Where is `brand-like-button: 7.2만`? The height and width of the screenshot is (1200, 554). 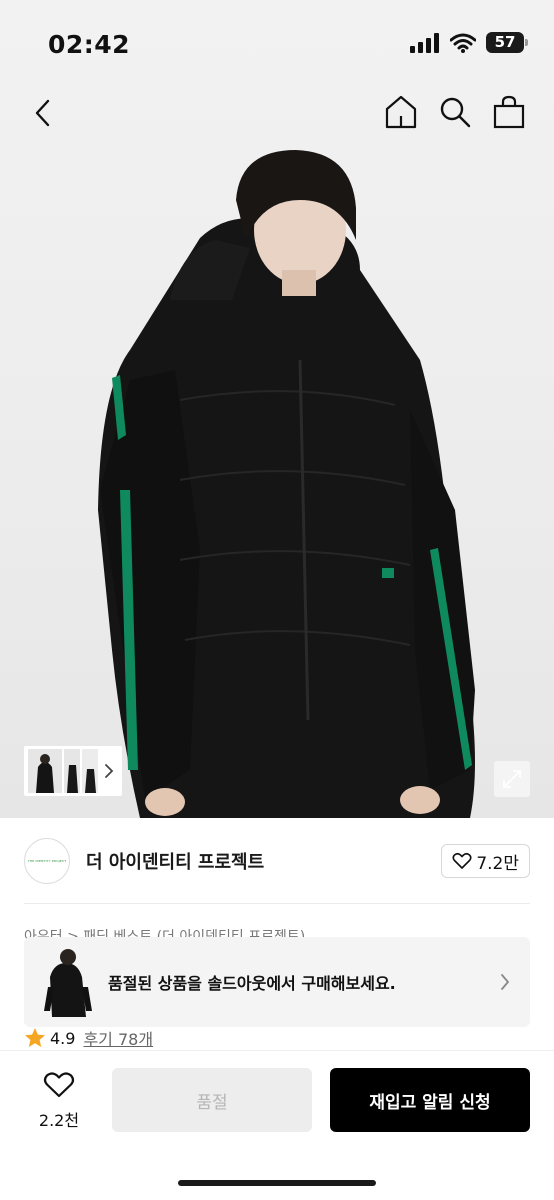 brand-like-button: 7.2만 is located at coordinates (485, 861).